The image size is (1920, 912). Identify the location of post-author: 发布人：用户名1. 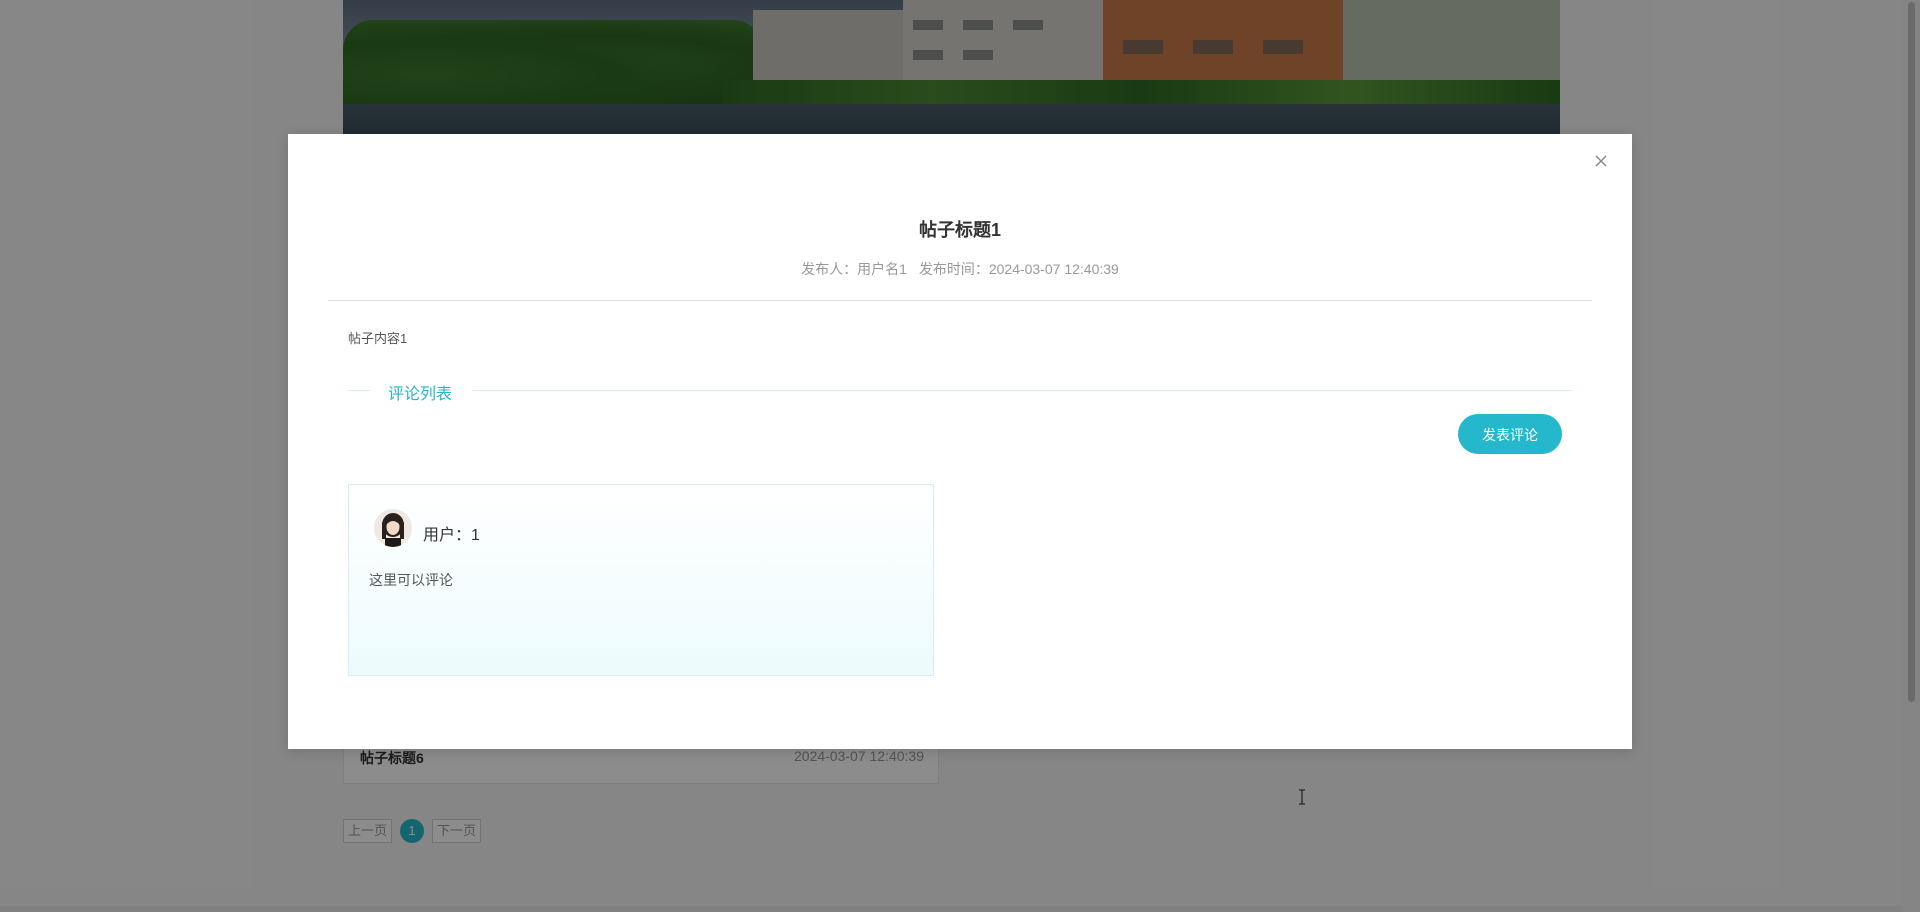
(854, 269).